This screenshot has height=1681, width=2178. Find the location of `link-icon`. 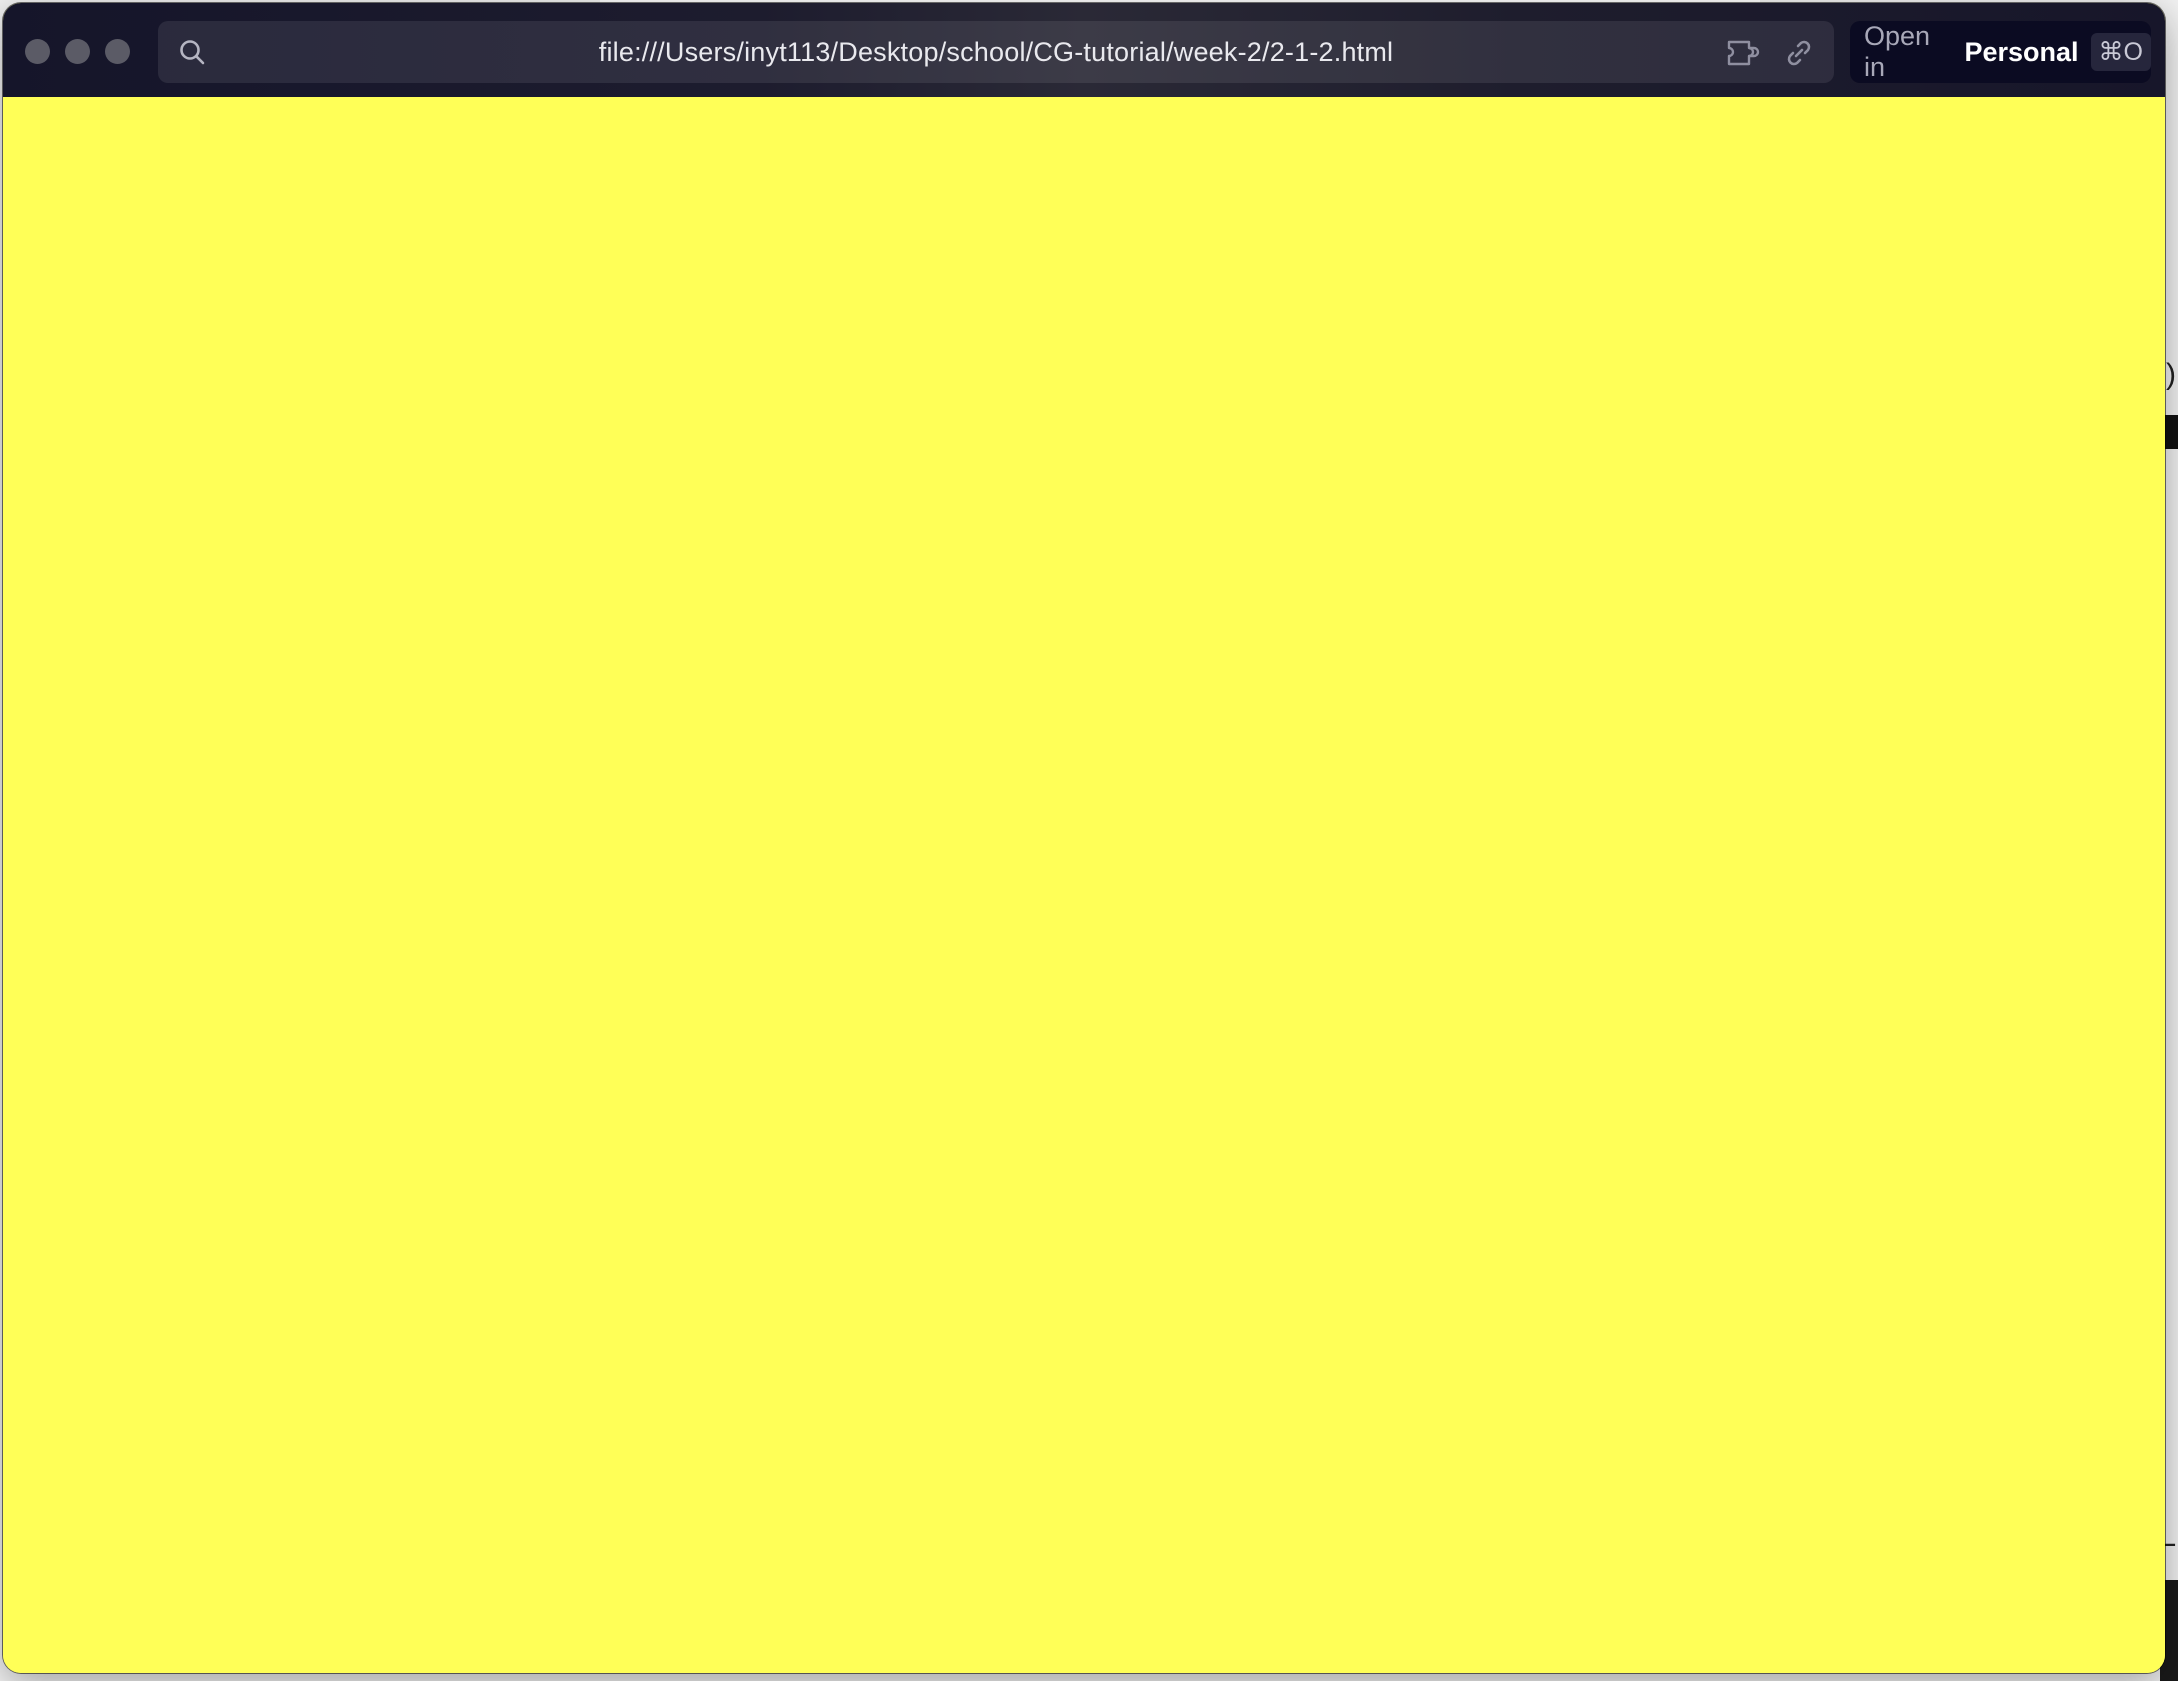

link-icon is located at coordinates (1799, 53).